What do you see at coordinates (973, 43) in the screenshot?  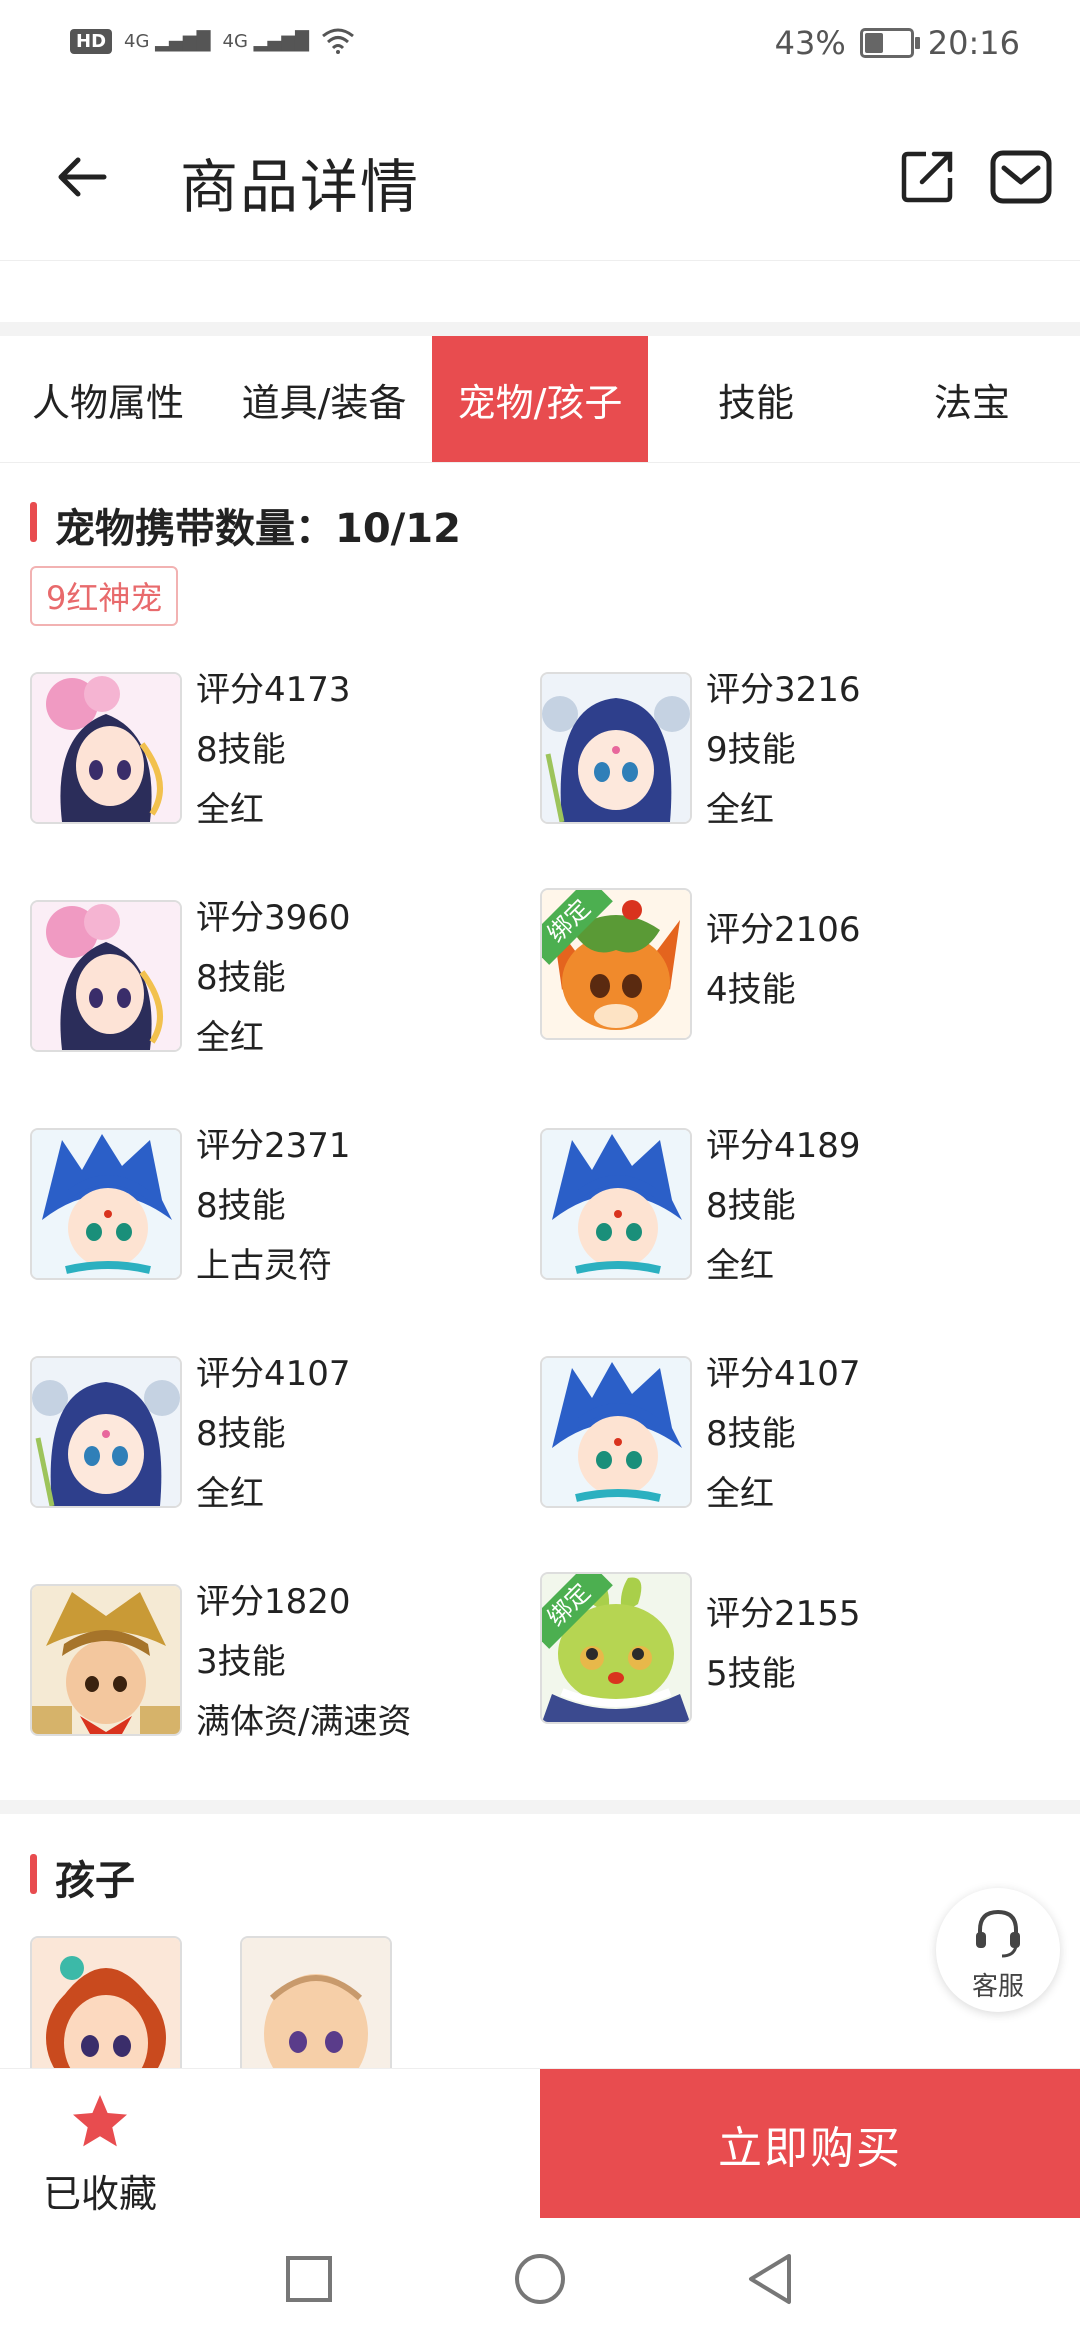 I see `clock: 20:16` at bounding box center [973, 43].